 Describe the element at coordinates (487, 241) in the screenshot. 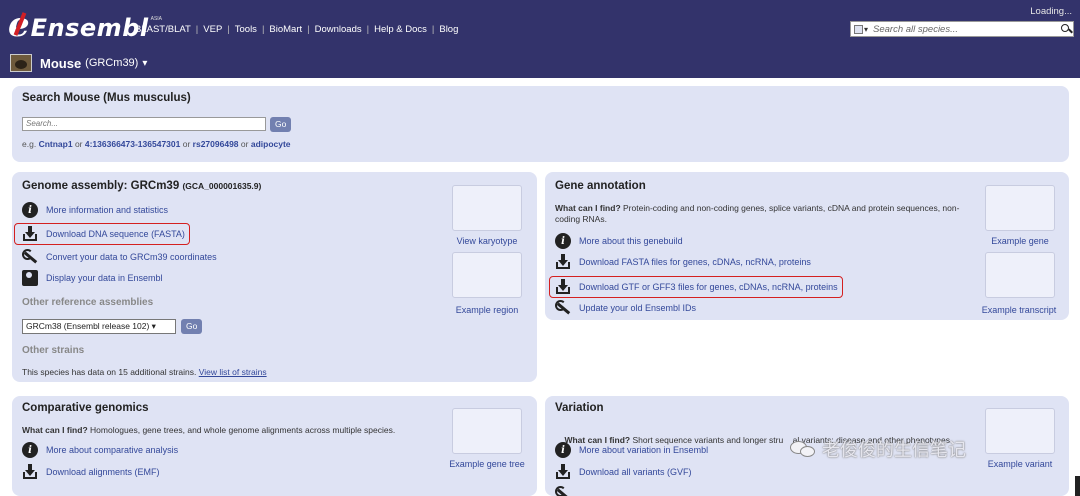

I see `view-karyotype-link: View karyotype` at that location.